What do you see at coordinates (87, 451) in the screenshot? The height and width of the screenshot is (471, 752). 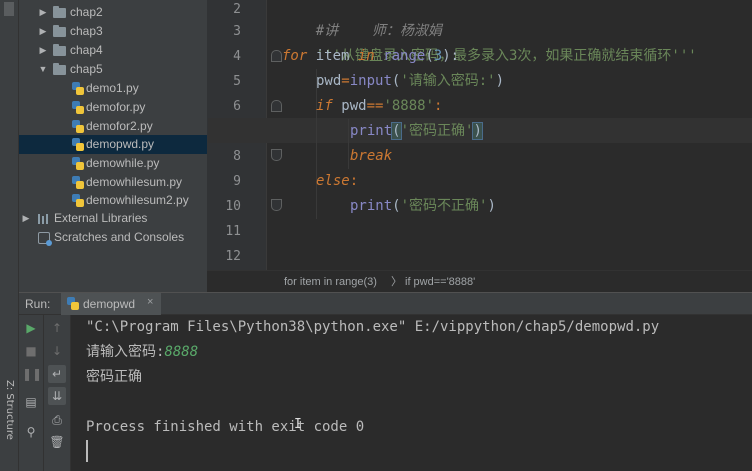 I see `console-cursor` at bounding box center [87, 451].